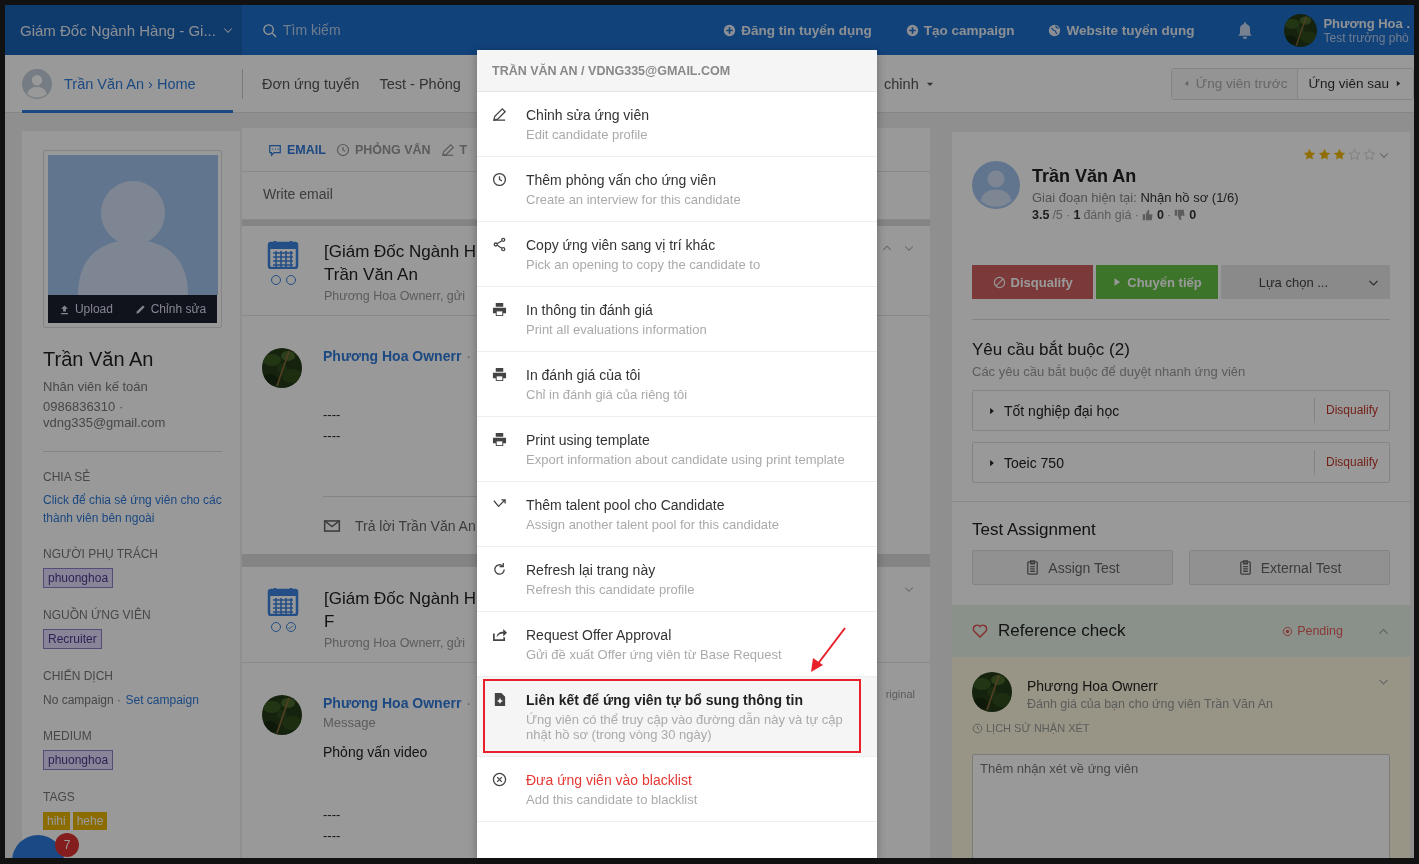  What do you see at coordinates (1289, 567) in the screenshot?
I see `test-button: External Test` at bounding box center [1289, 567].